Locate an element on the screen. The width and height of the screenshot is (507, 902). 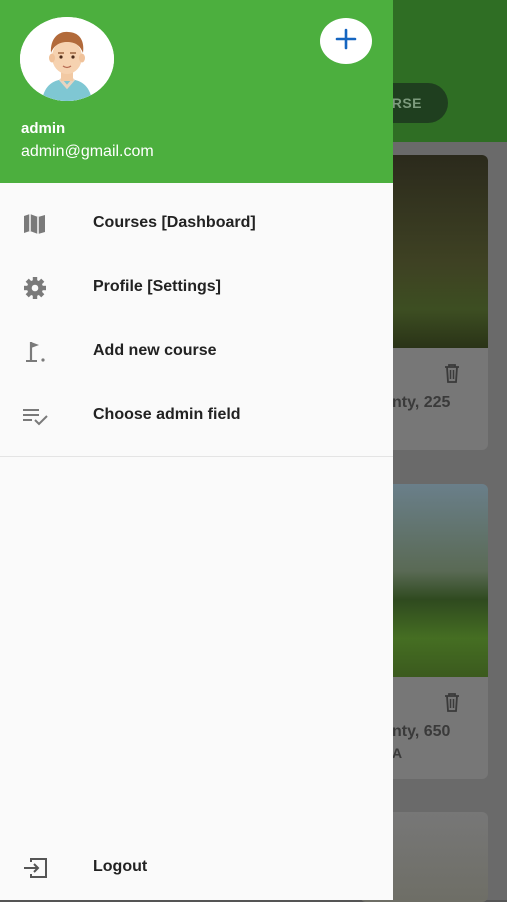
plus-icon is located at coordinates (346, 41).